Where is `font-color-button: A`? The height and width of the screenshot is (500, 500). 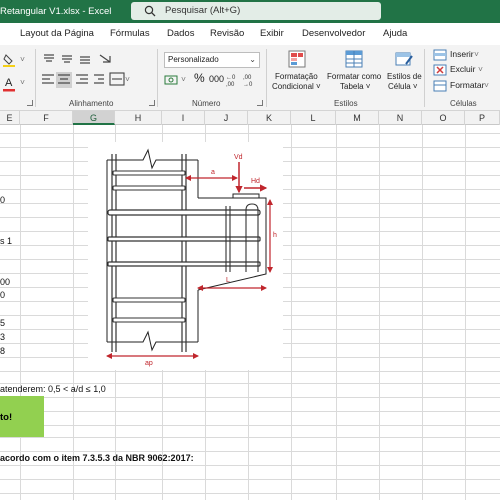
font-color-button: A is located at coordinates (10, 84).